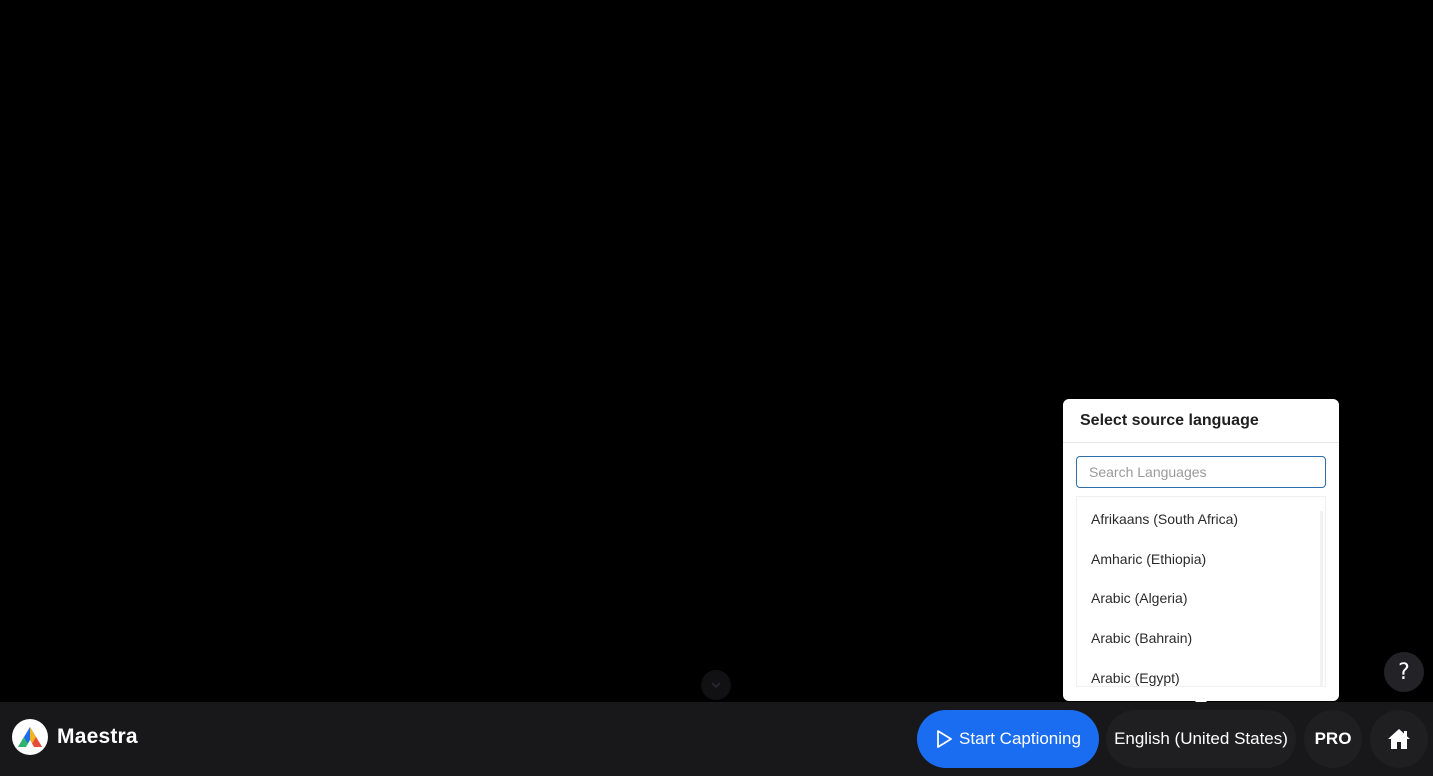 The height and width of the screenshot is (776, 1433). Describe the element at coordinates (1201, 519) in the screenshot. I see `list-item: Afrikaans (South Africa)` at that location.